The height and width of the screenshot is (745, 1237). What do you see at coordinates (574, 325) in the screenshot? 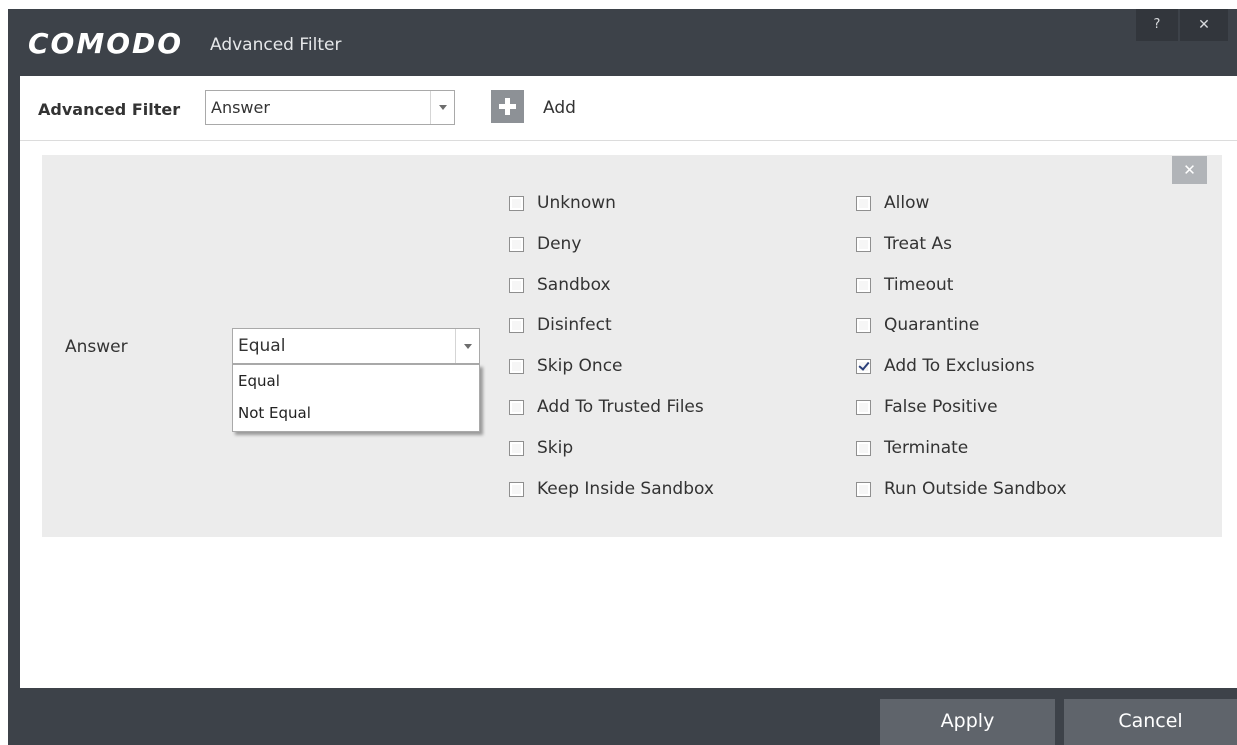
I see `checkbox-label: Disinfect` at bounding box center [574, 325].